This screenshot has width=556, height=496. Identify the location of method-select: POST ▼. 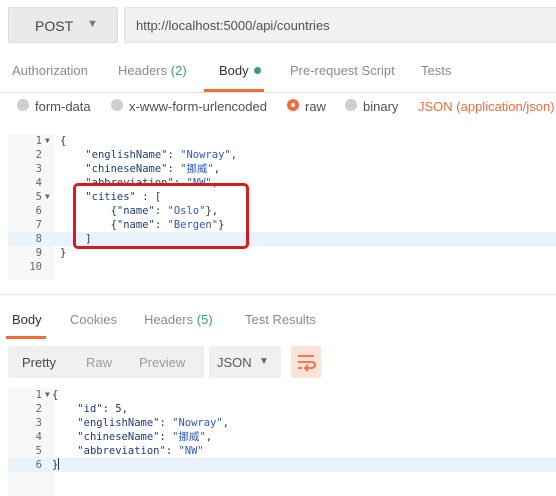
(63, 25).